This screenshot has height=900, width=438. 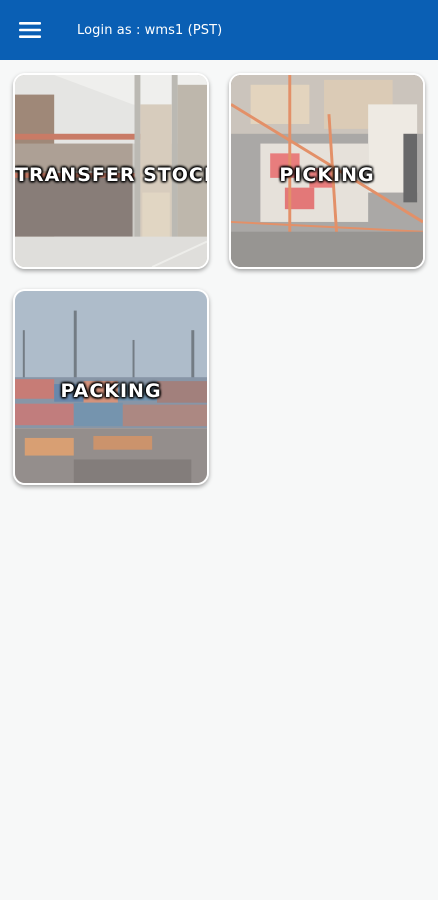 I want to click on app-bar: Login as : wms1 (PST), so click(x=219, y=30).